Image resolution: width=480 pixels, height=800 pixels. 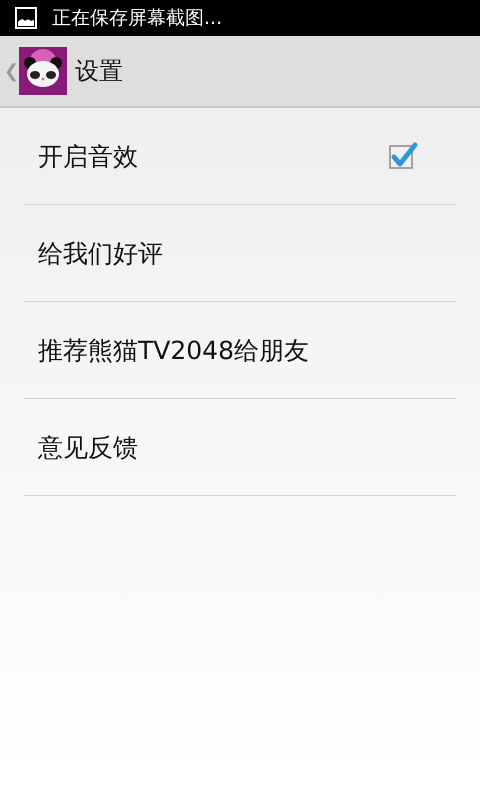 I want to click on item-label: 意见反馈, so click(x=88, y=448).